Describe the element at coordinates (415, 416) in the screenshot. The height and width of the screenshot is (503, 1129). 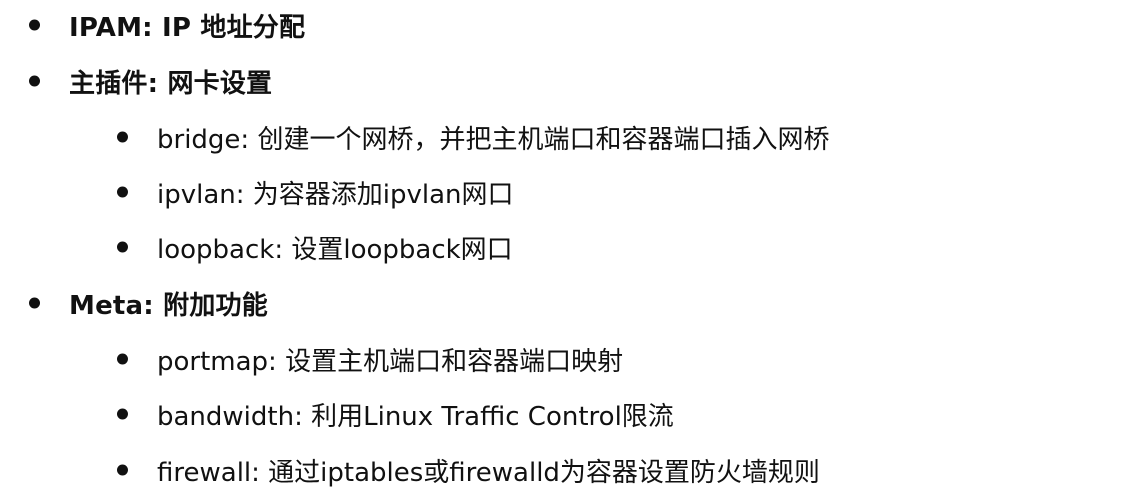
I see `list-item-text: bandwidth: 利用Linux Traffic Control限流` at that location.